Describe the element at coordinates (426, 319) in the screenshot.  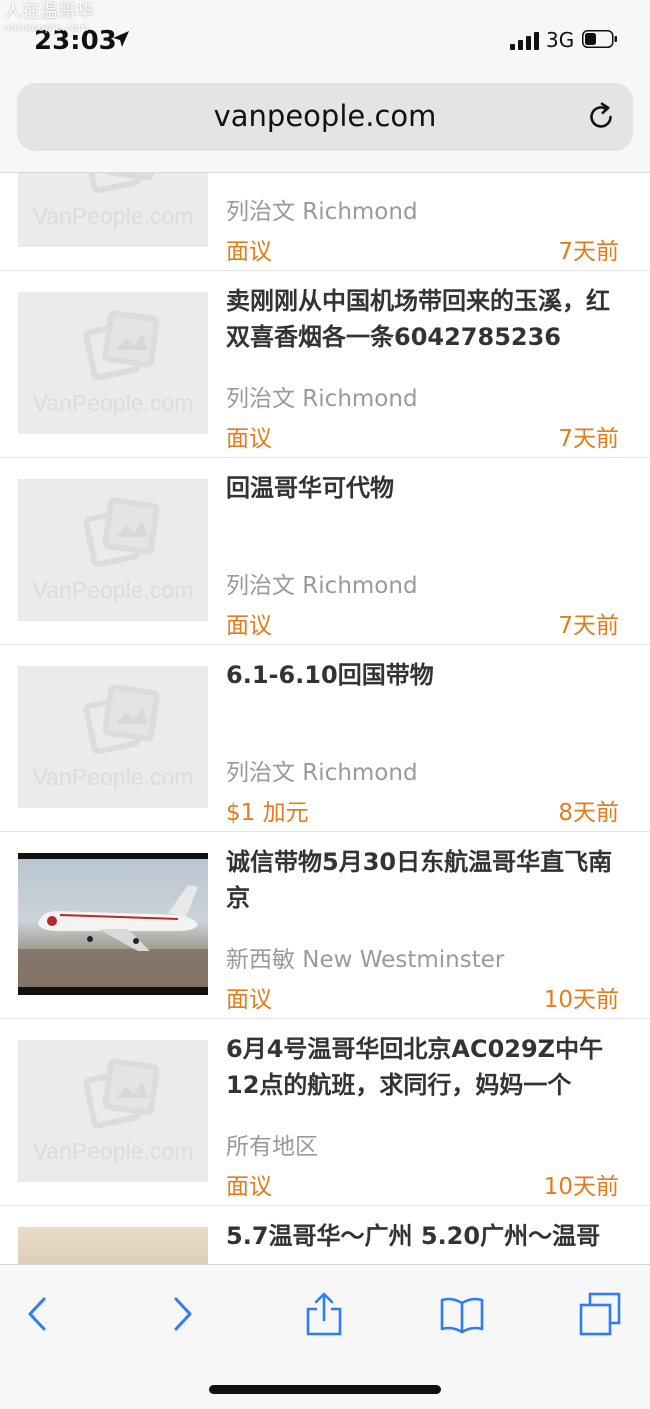
I see `listing-title: 卖刚刚从中国机场带回来的玉溪，红双喜香烟各一条6042785236` at that location.